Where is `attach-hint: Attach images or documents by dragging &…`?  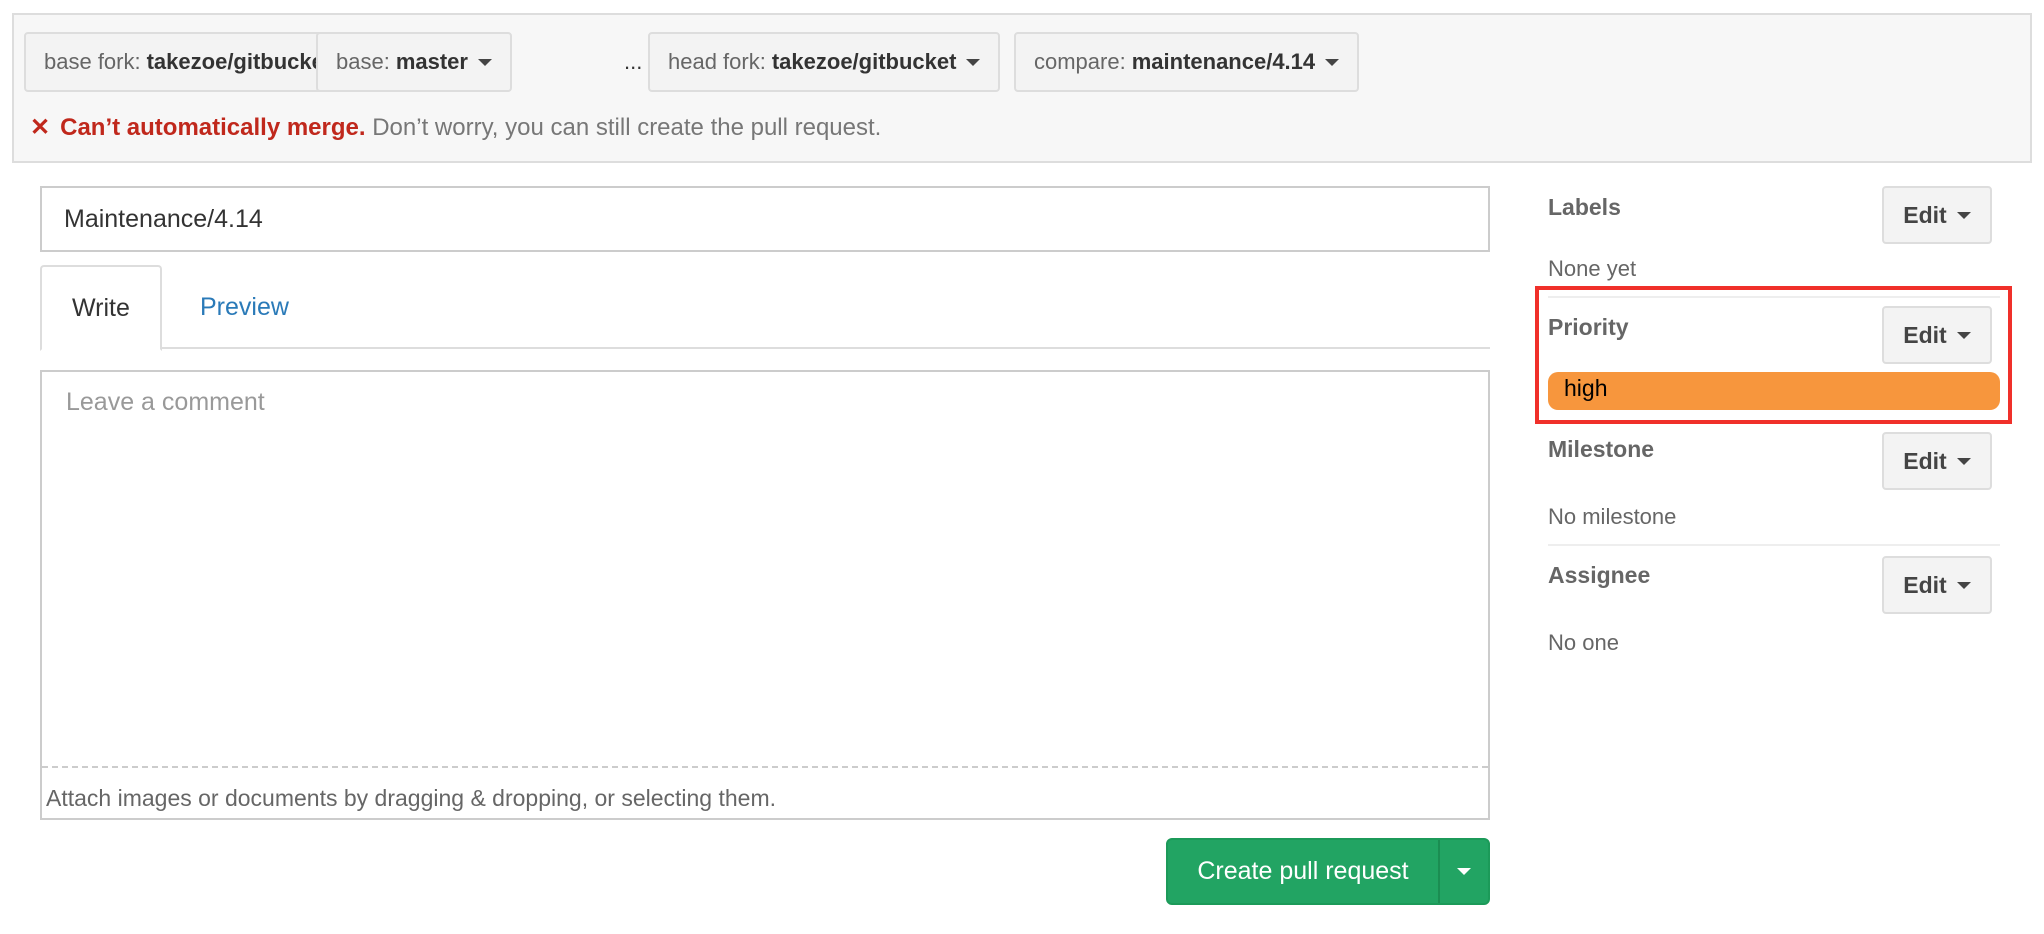
attach-hint: Attach images or documents by dragging &… is located at coordinates (765, 798).